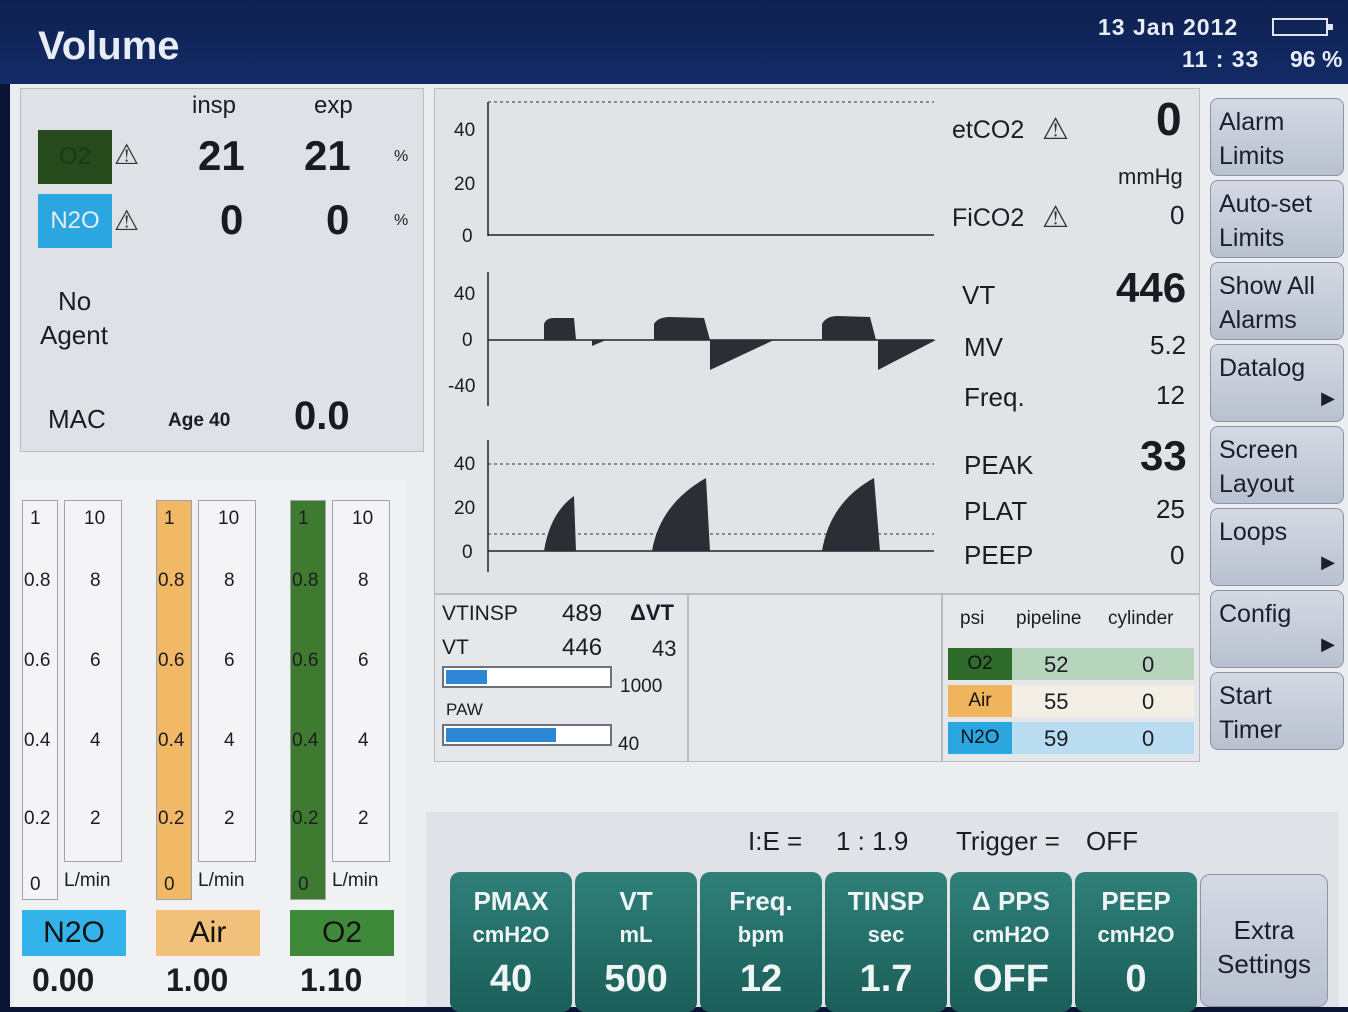 Image resolution: width=1348 pixels, height=1012 pixels. Describe the element at coordinates (467, 552) in the screenshot. I see `paw-axis-tick: 0` at that location.